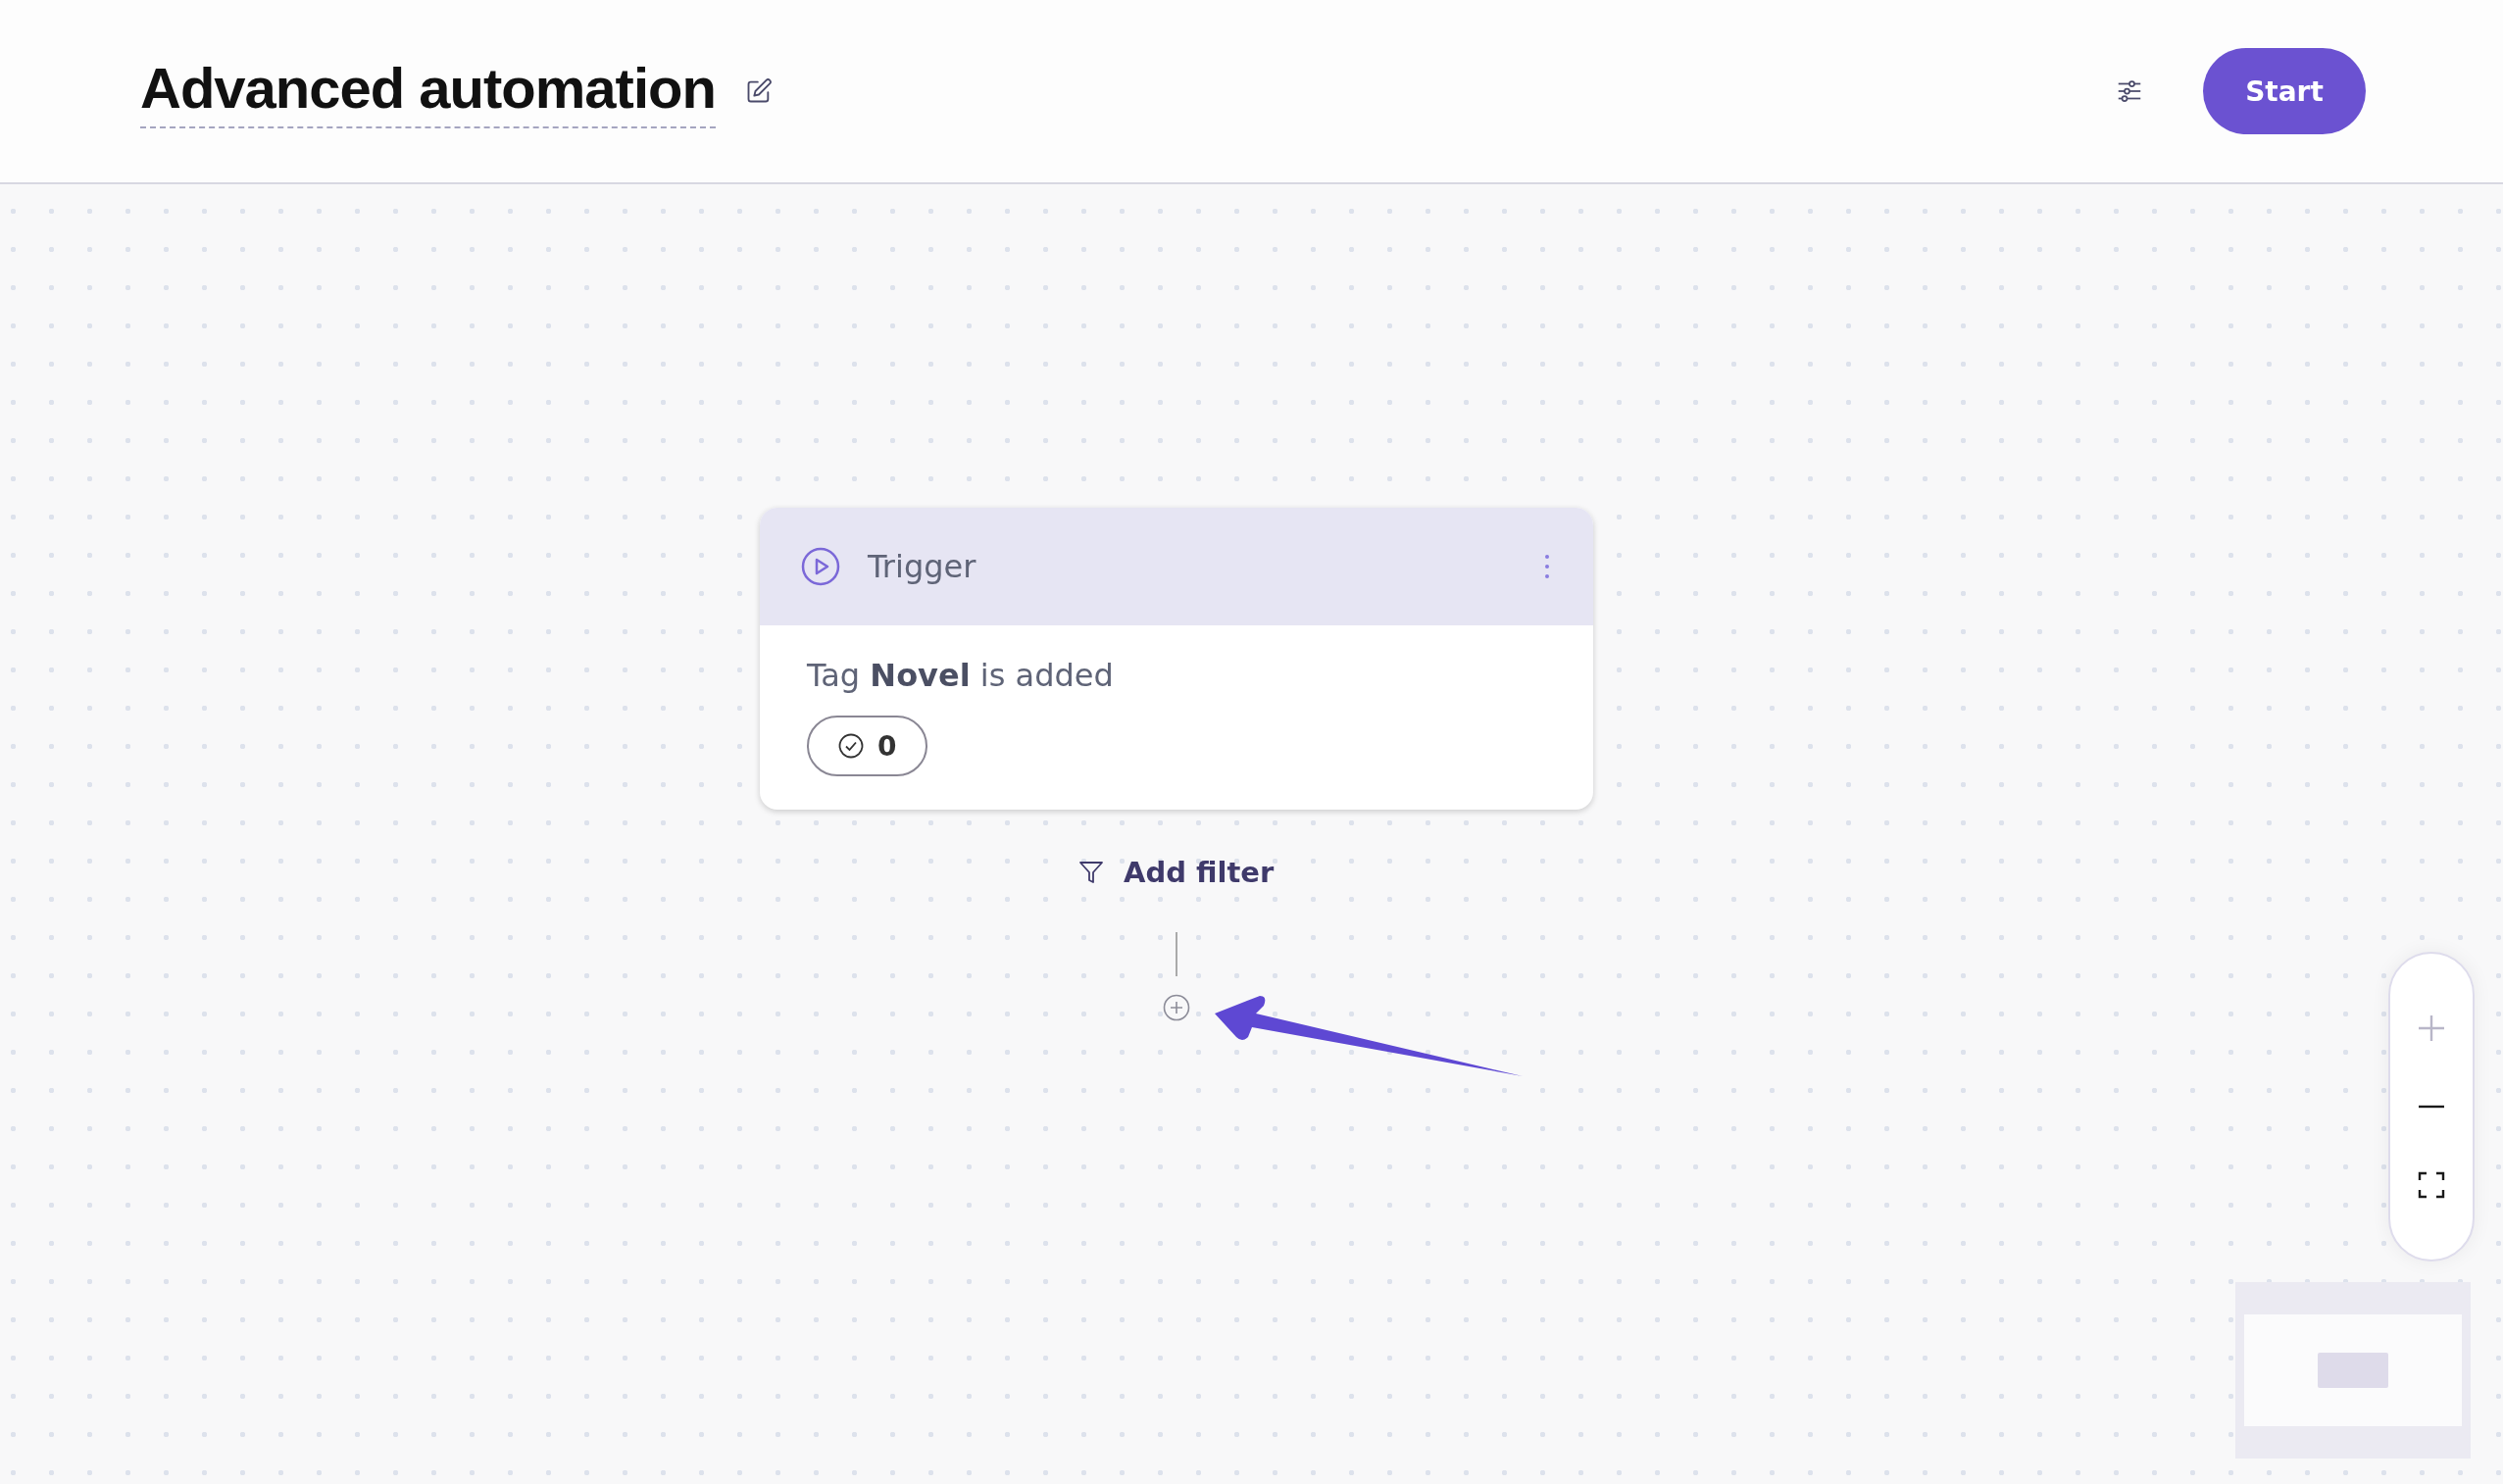 The width and height of the screenshot is (2503, 1484). Describe the element at coordinates (428, 91) in the screenshot. I see `automation-title: Advanced automation` at that location.